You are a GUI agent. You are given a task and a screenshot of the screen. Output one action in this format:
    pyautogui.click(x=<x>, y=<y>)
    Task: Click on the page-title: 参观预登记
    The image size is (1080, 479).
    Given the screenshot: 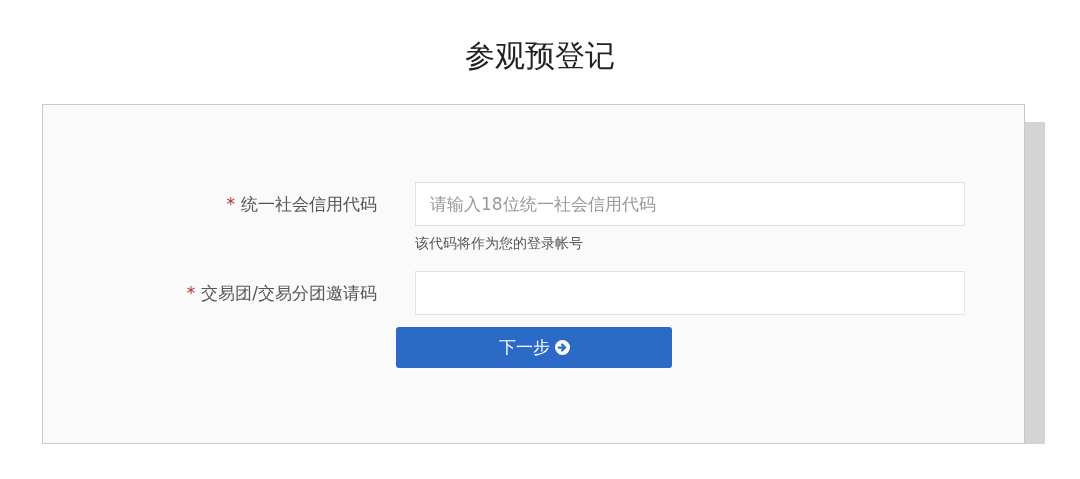 What is the action you would take?
    pyautogui.click(x=540, y=56)
    